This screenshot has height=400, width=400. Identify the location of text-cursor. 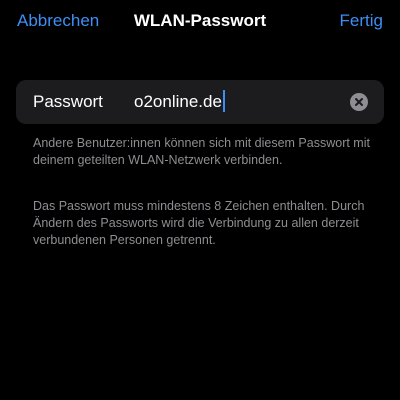
(223, 101).